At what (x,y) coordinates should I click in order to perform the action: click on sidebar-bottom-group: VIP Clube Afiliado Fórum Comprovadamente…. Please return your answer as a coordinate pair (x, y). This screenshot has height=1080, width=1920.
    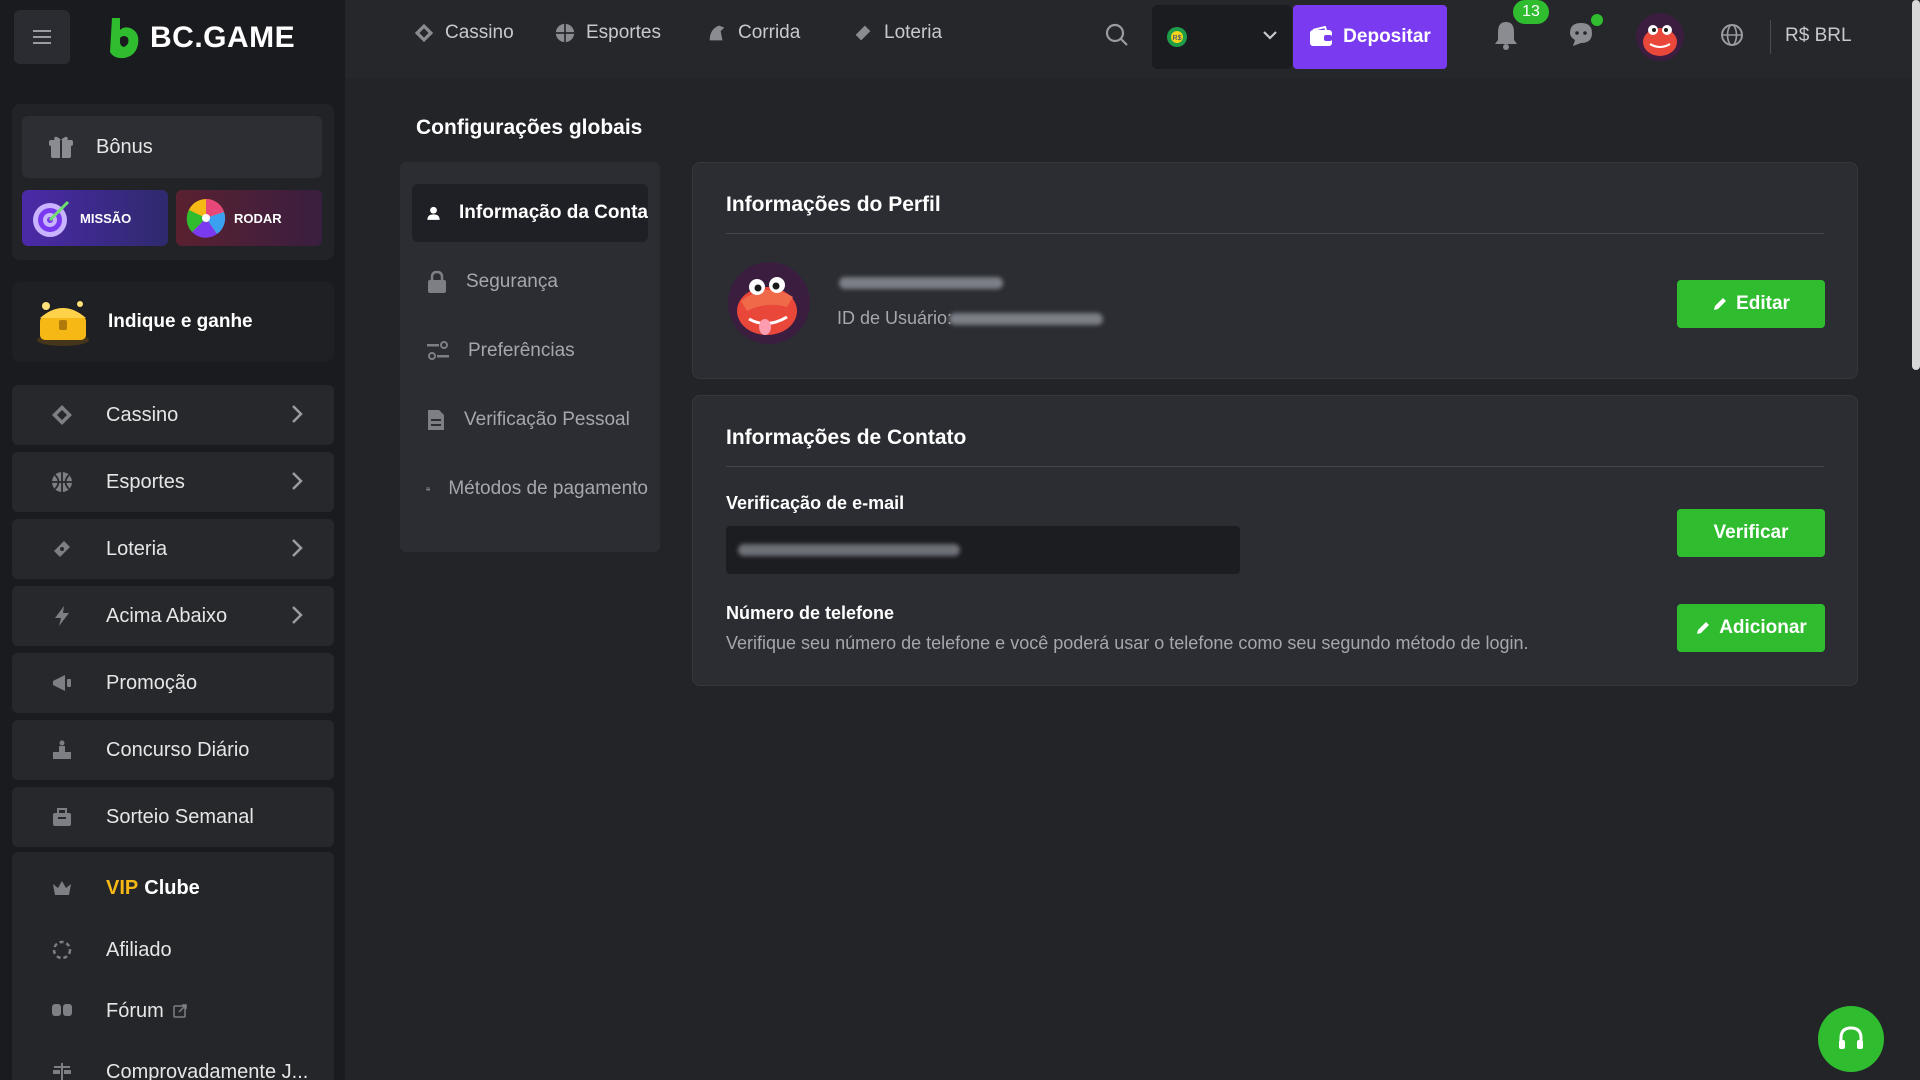
    Looking at the image, I should click on (173, 966).